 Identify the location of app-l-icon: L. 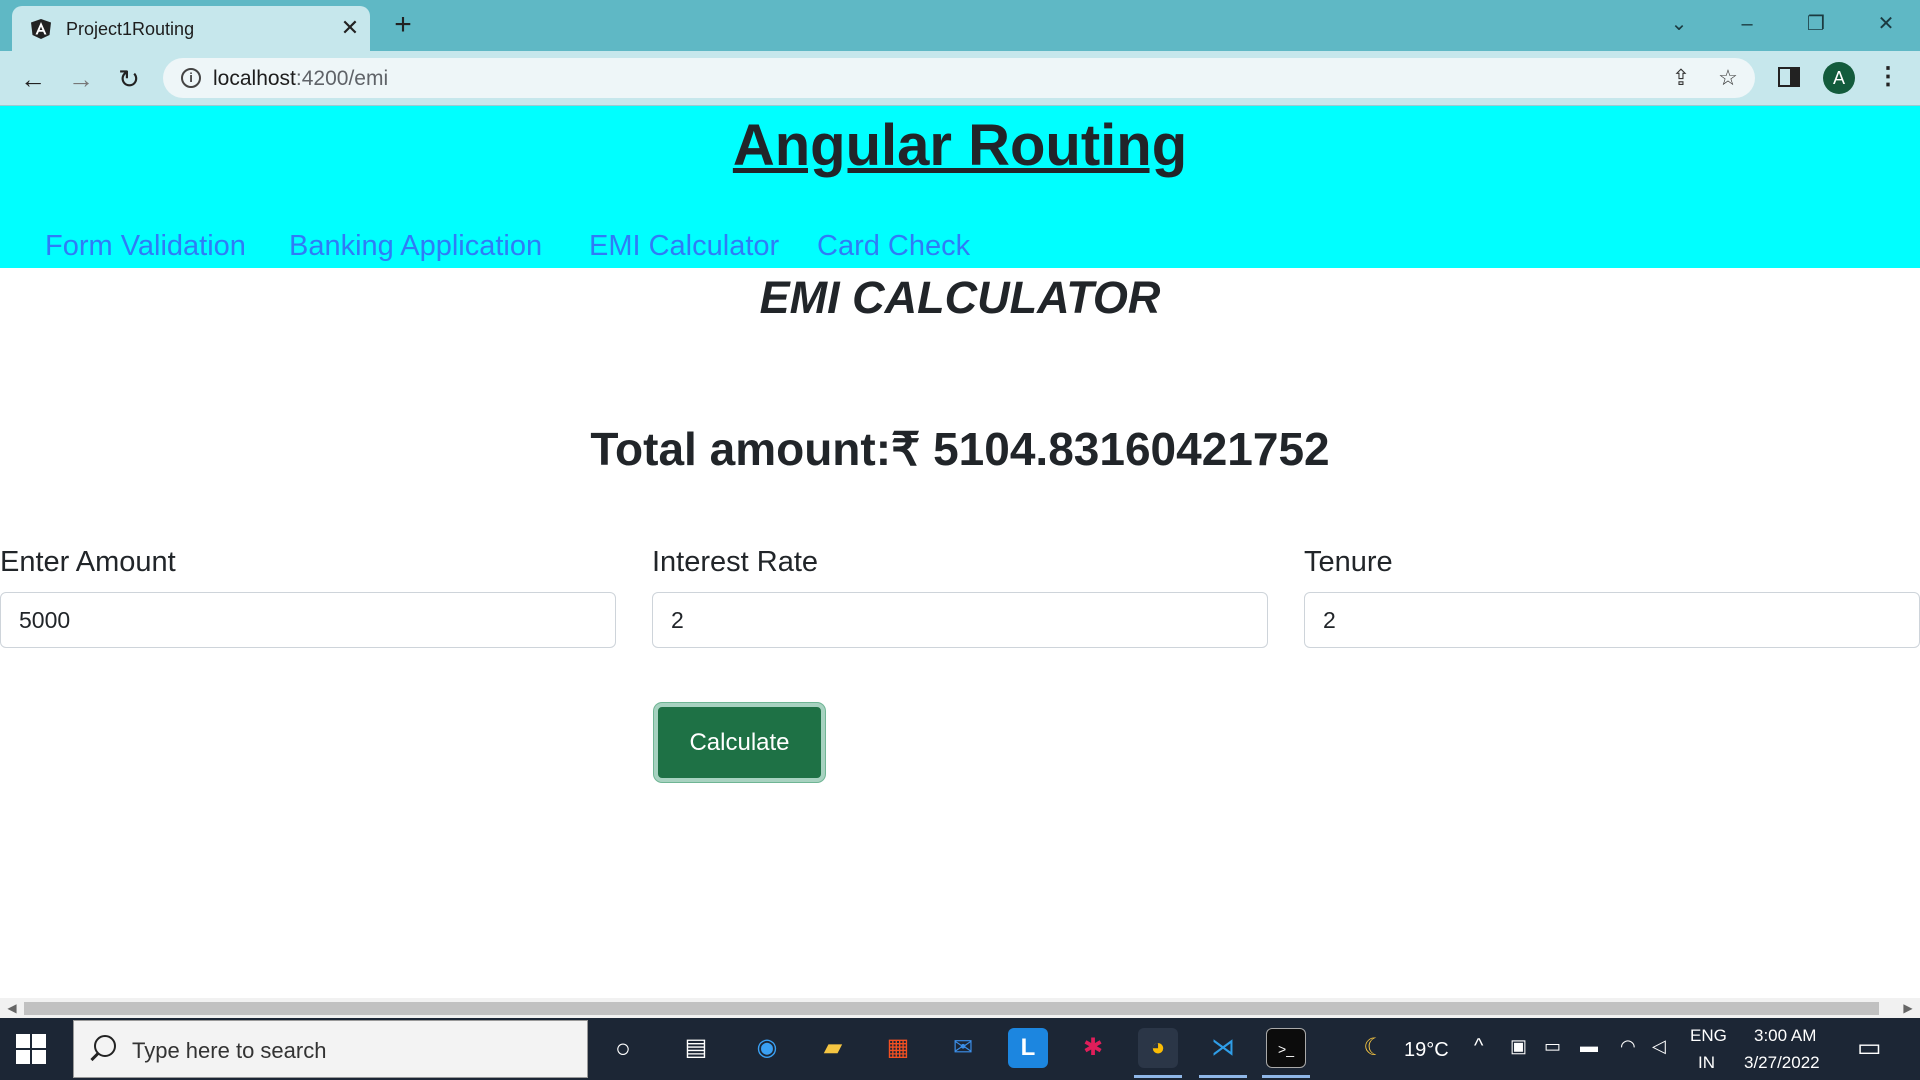
(1028, 1048).